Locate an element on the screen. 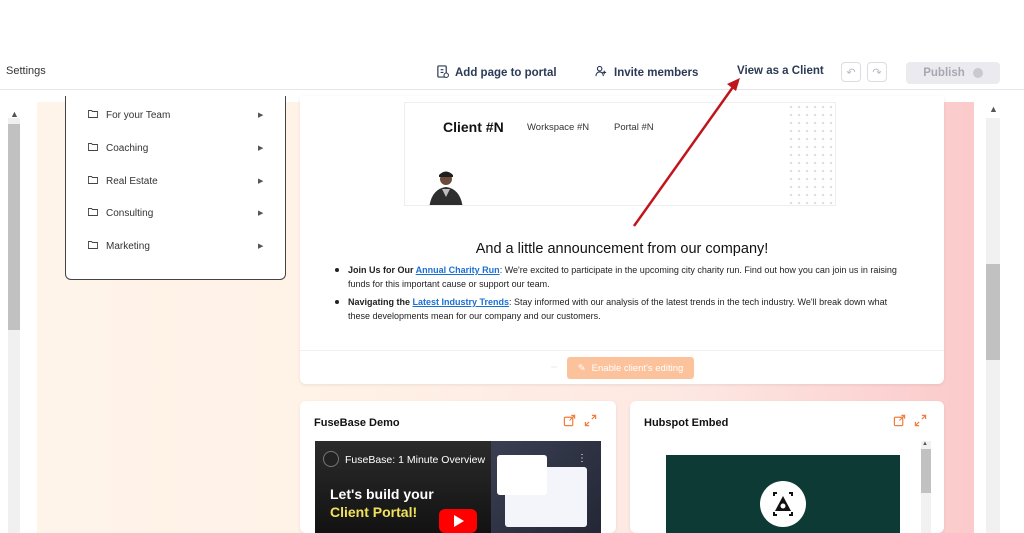 This screenshot has width=1024, height=533. view-as-client-button: View as a Client is located at coordinates (780, 71).